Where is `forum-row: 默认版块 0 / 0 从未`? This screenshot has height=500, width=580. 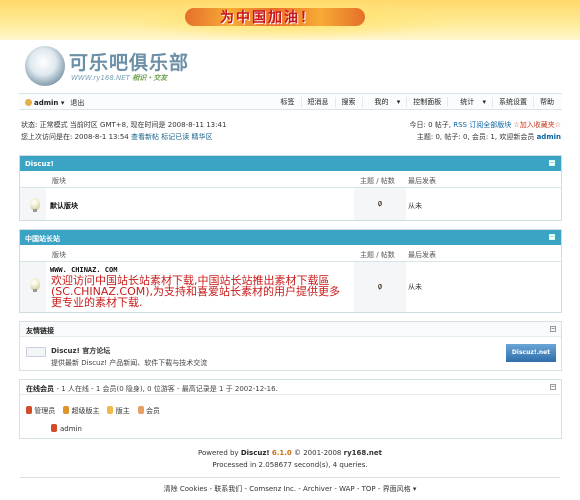
forum-row: 默认版块 0 / 0 从未 is located at coordinates (290, 204).